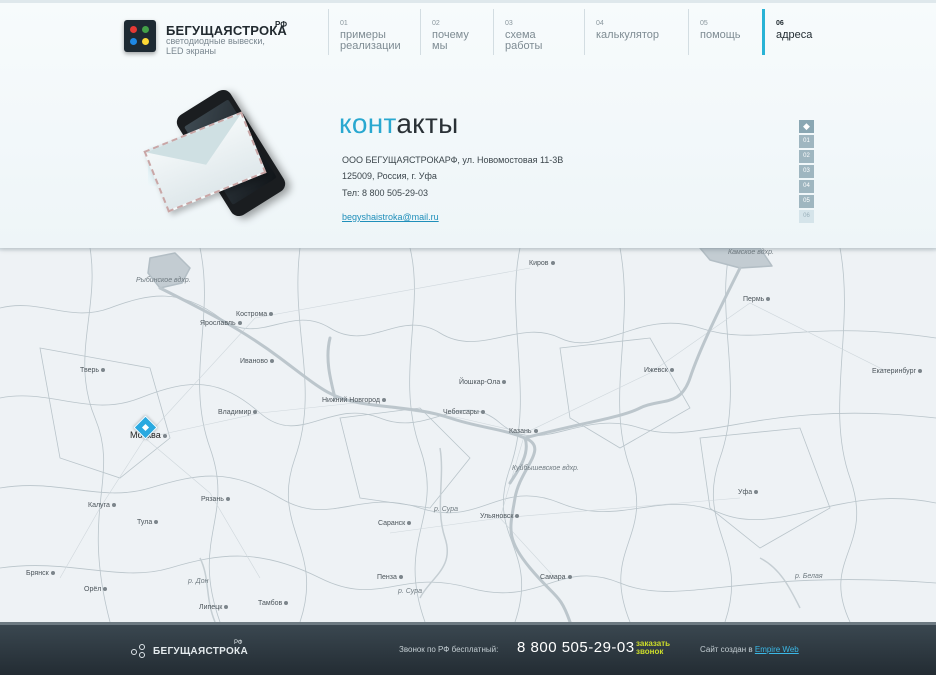 The height and width of the screenshot is (675, 936). Describe the element at coordinates (757, 299) in the screenshot. I see `city-label: Пермь` at that location.